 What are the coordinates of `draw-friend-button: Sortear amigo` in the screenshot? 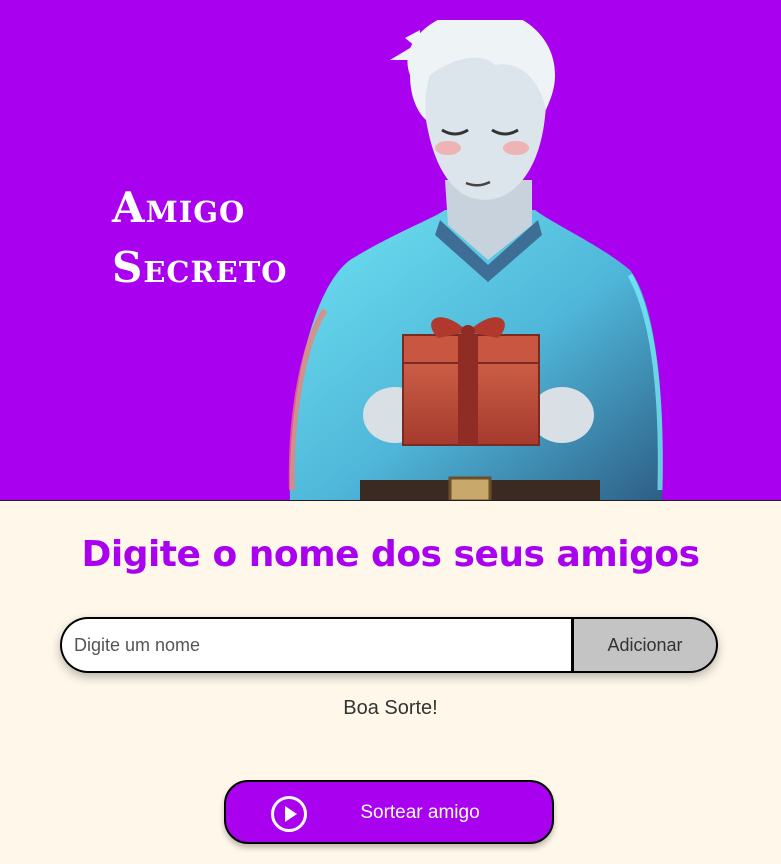 It's located at (389, 812).